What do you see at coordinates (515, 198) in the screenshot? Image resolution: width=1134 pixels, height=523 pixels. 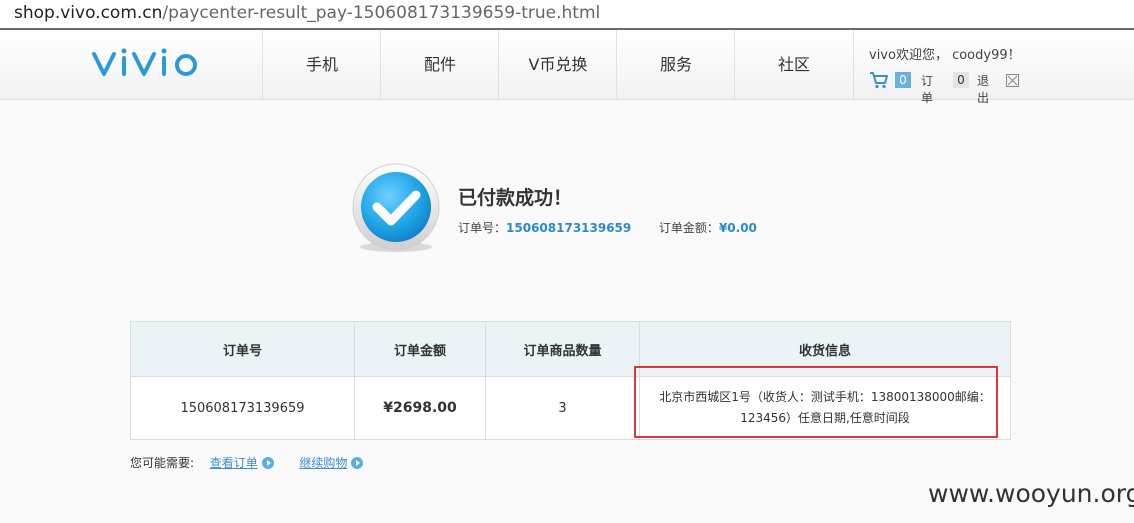 I see `payment-success-title: 已付款成功！` at bounding box center [515, 198].